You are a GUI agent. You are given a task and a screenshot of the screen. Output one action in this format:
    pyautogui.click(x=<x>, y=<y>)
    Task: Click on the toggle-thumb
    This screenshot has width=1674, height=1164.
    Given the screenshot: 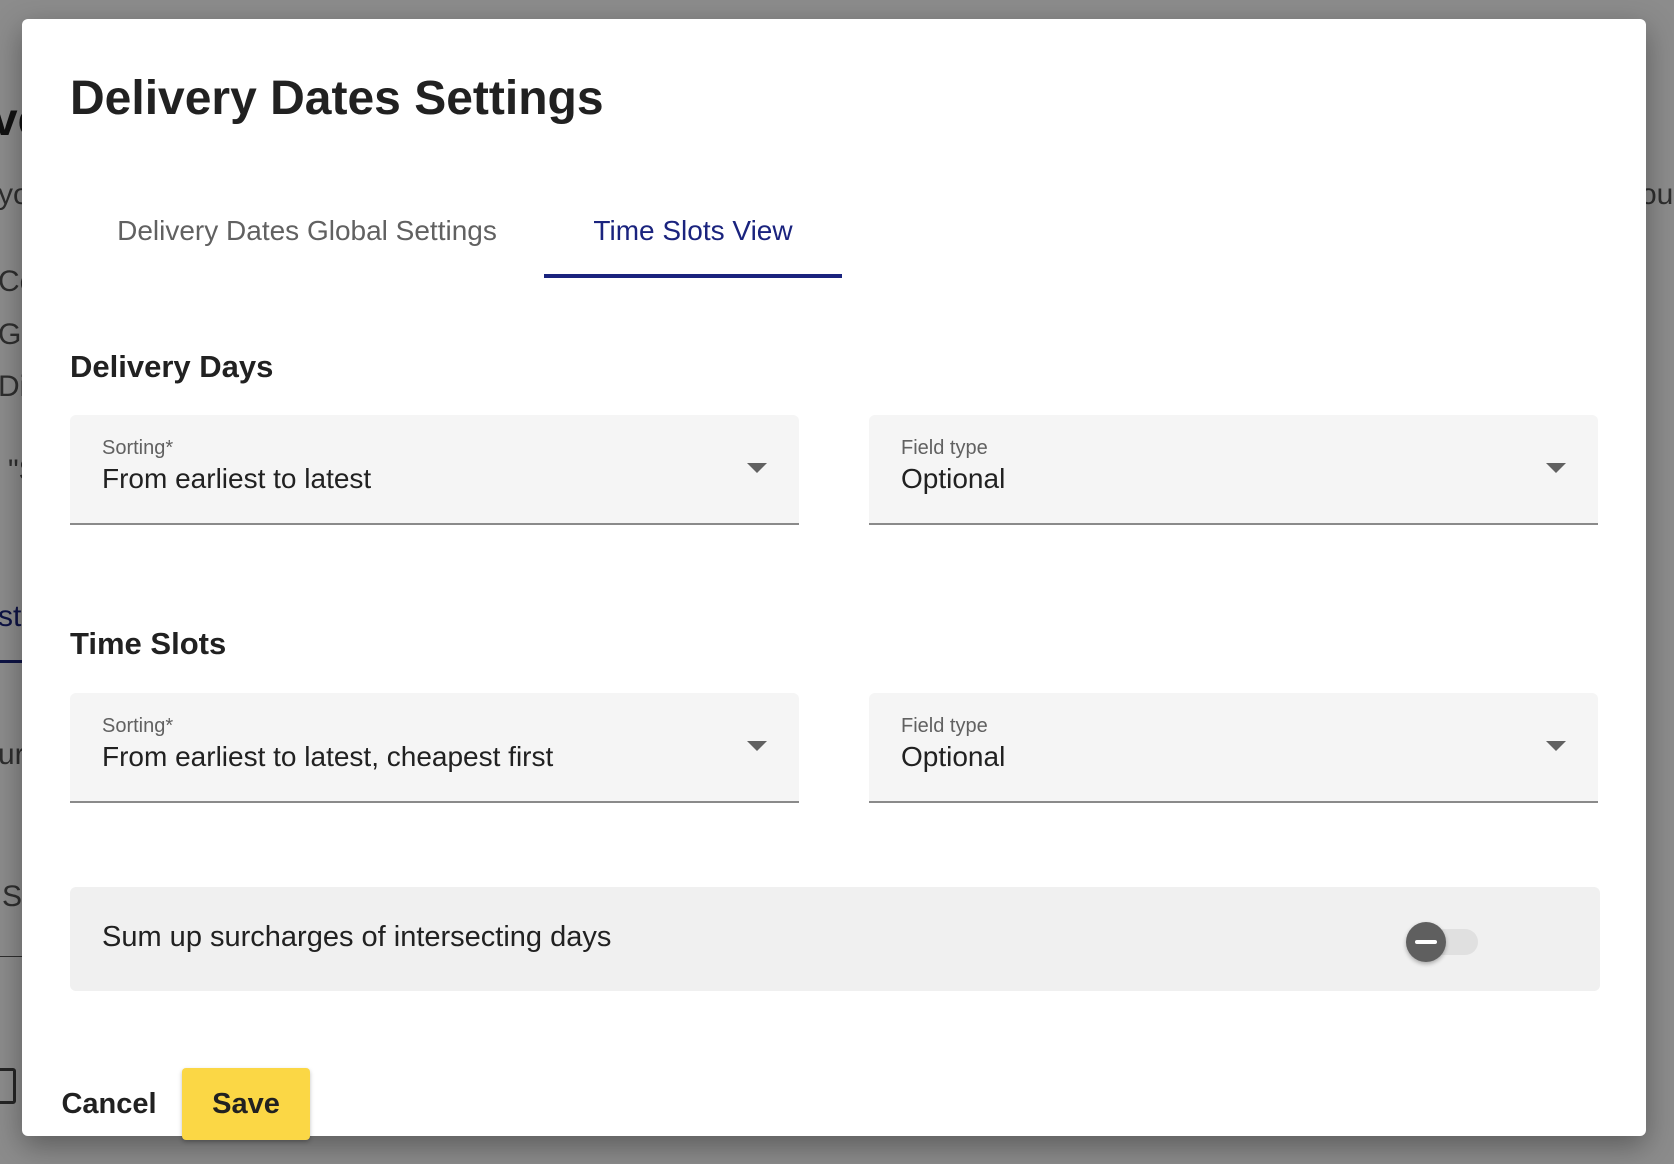 What is the action you would take?
    pyautogui.click(x=1426, y=942)
    